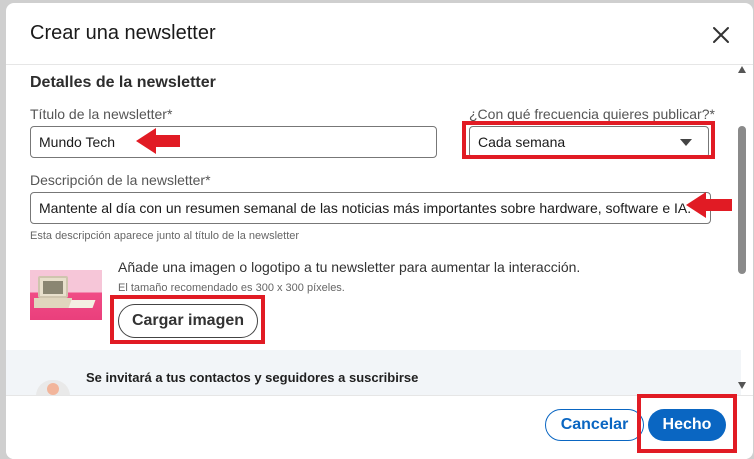  What do you see at coordinates (101, 114) in the screenshot?
I see `title-label: Título de la newsletter*` at bounding box center [101, 114].